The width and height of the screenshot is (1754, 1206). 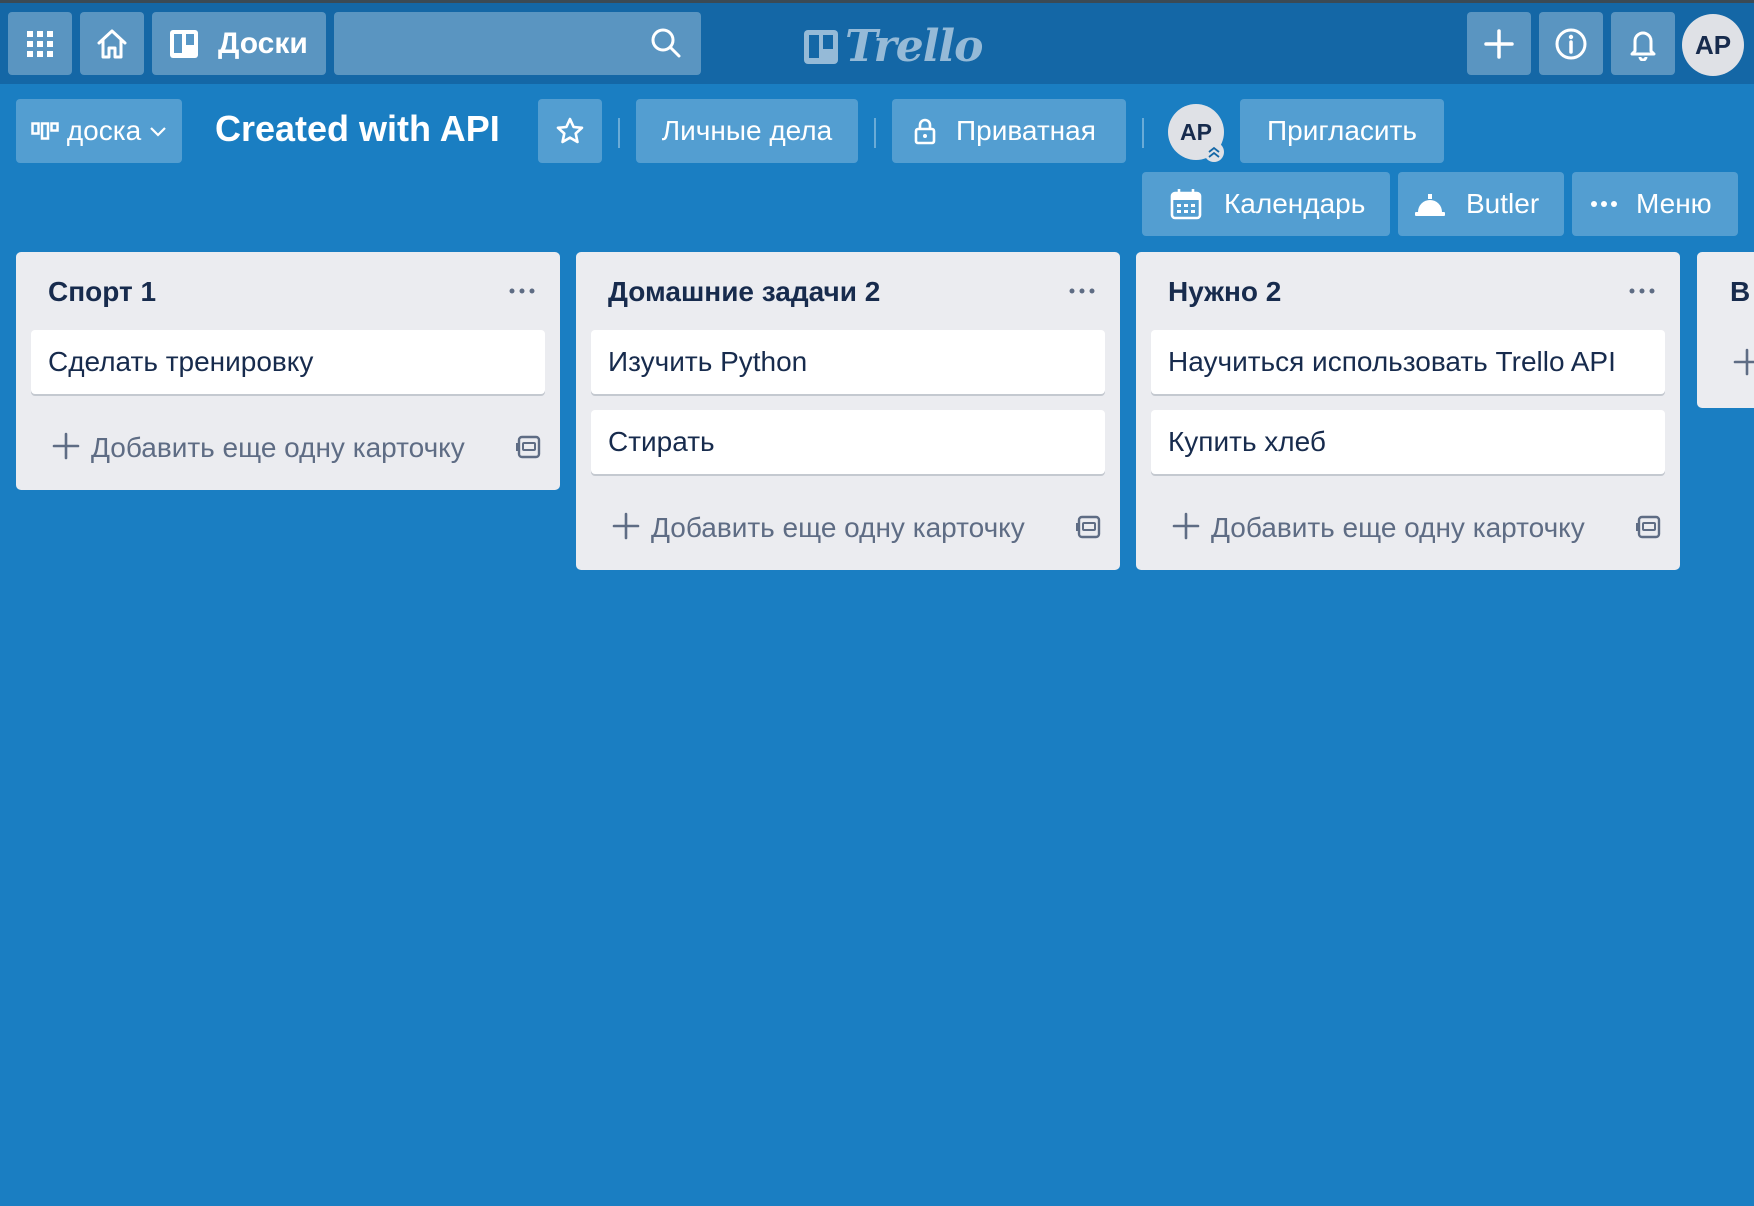 I want to click on list-header: Домашние задачи 2, so click(x=848, y=291).